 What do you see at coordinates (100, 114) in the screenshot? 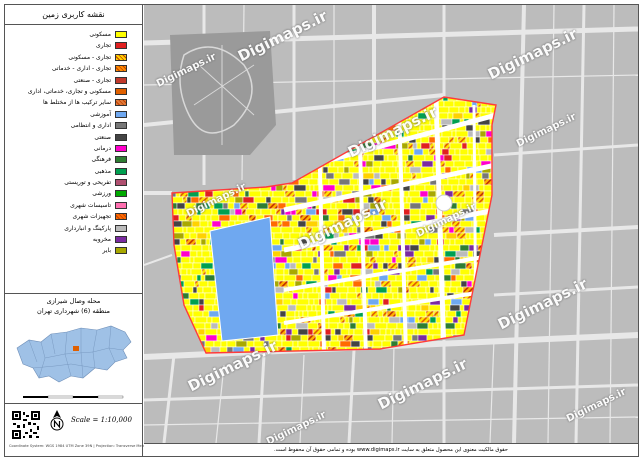
I see `legend-label: آموزشی` at bounding box center [100, 114].